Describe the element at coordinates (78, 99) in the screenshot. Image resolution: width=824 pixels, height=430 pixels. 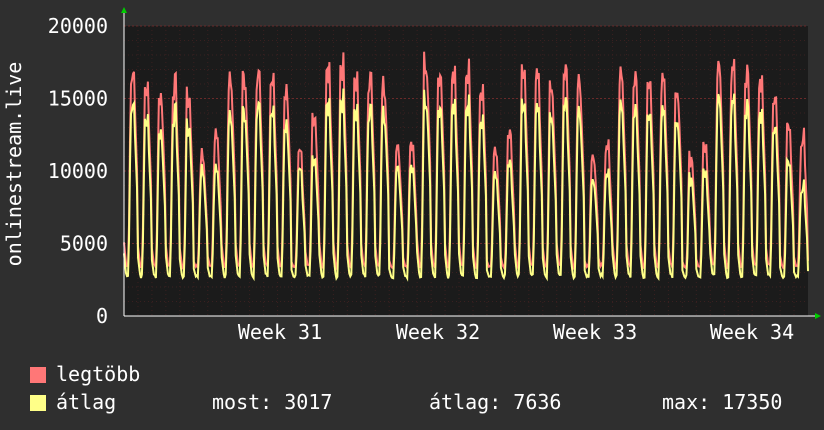
I see `y-tick-label: 15000` at that location.